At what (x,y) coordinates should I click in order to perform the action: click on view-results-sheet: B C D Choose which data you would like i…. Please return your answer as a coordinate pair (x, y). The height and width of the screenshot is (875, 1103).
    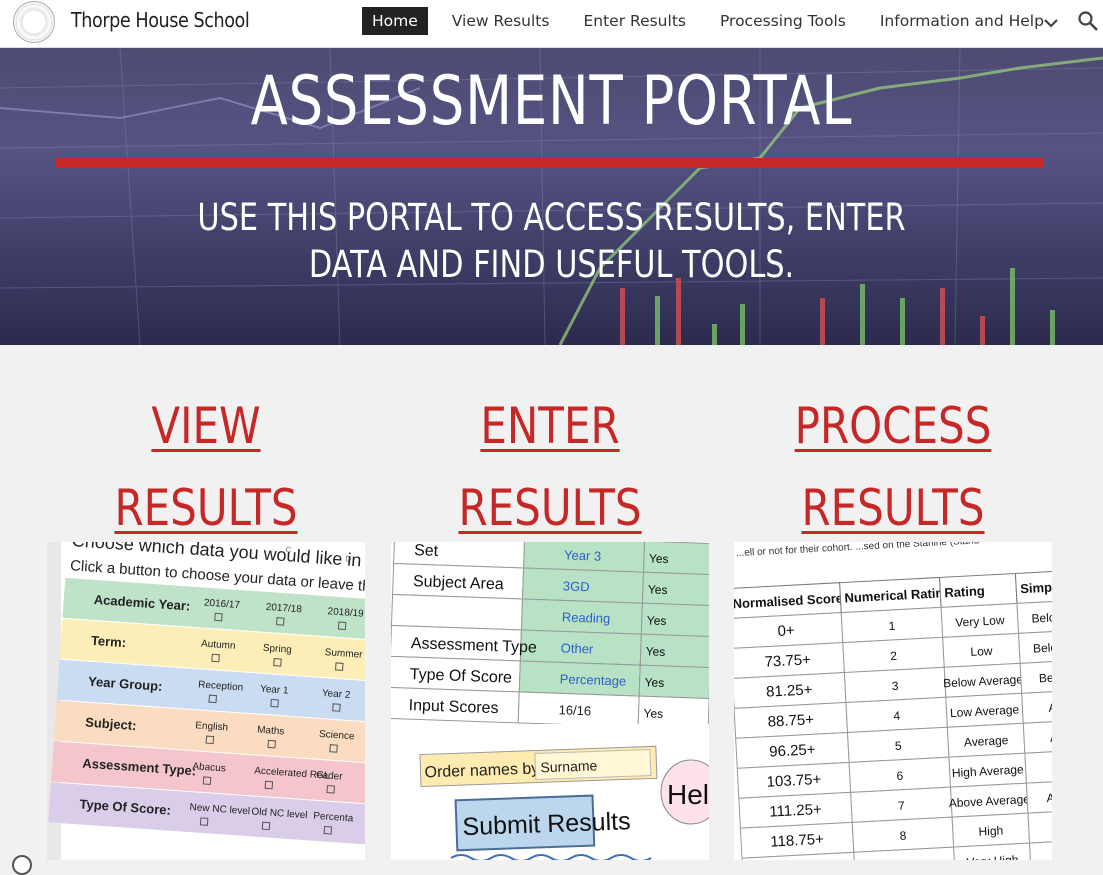
    Looking at the image, I should click on (206, 701).